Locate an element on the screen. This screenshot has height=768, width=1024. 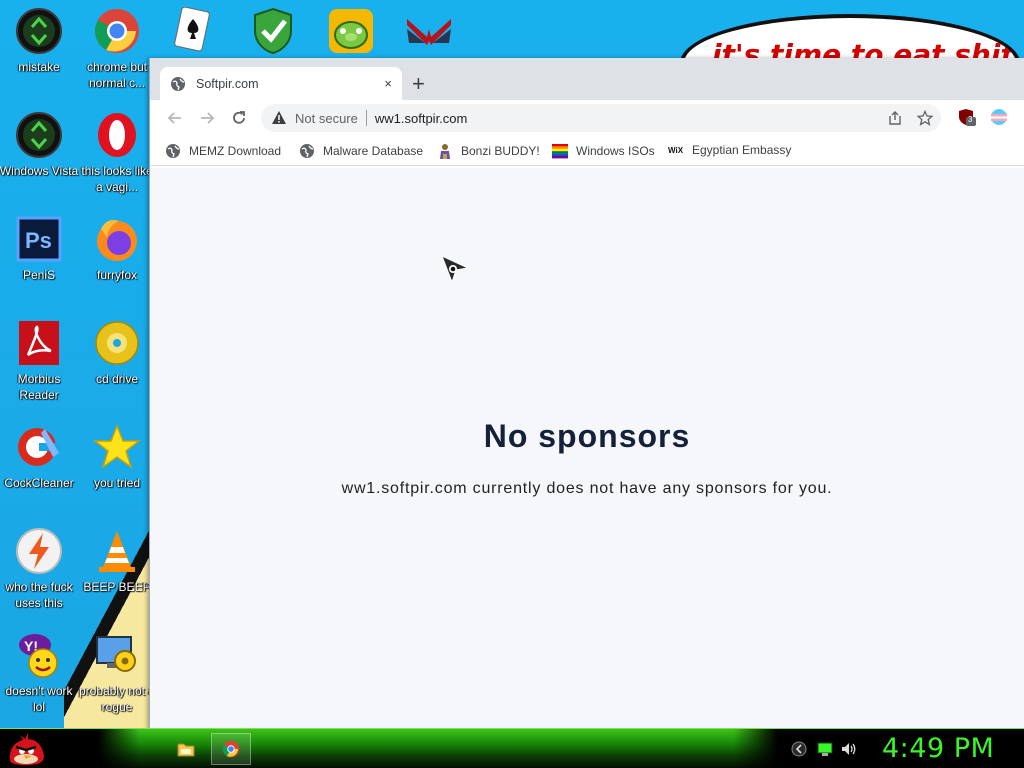
system-settings-icon is located at coordinates (116, 654).